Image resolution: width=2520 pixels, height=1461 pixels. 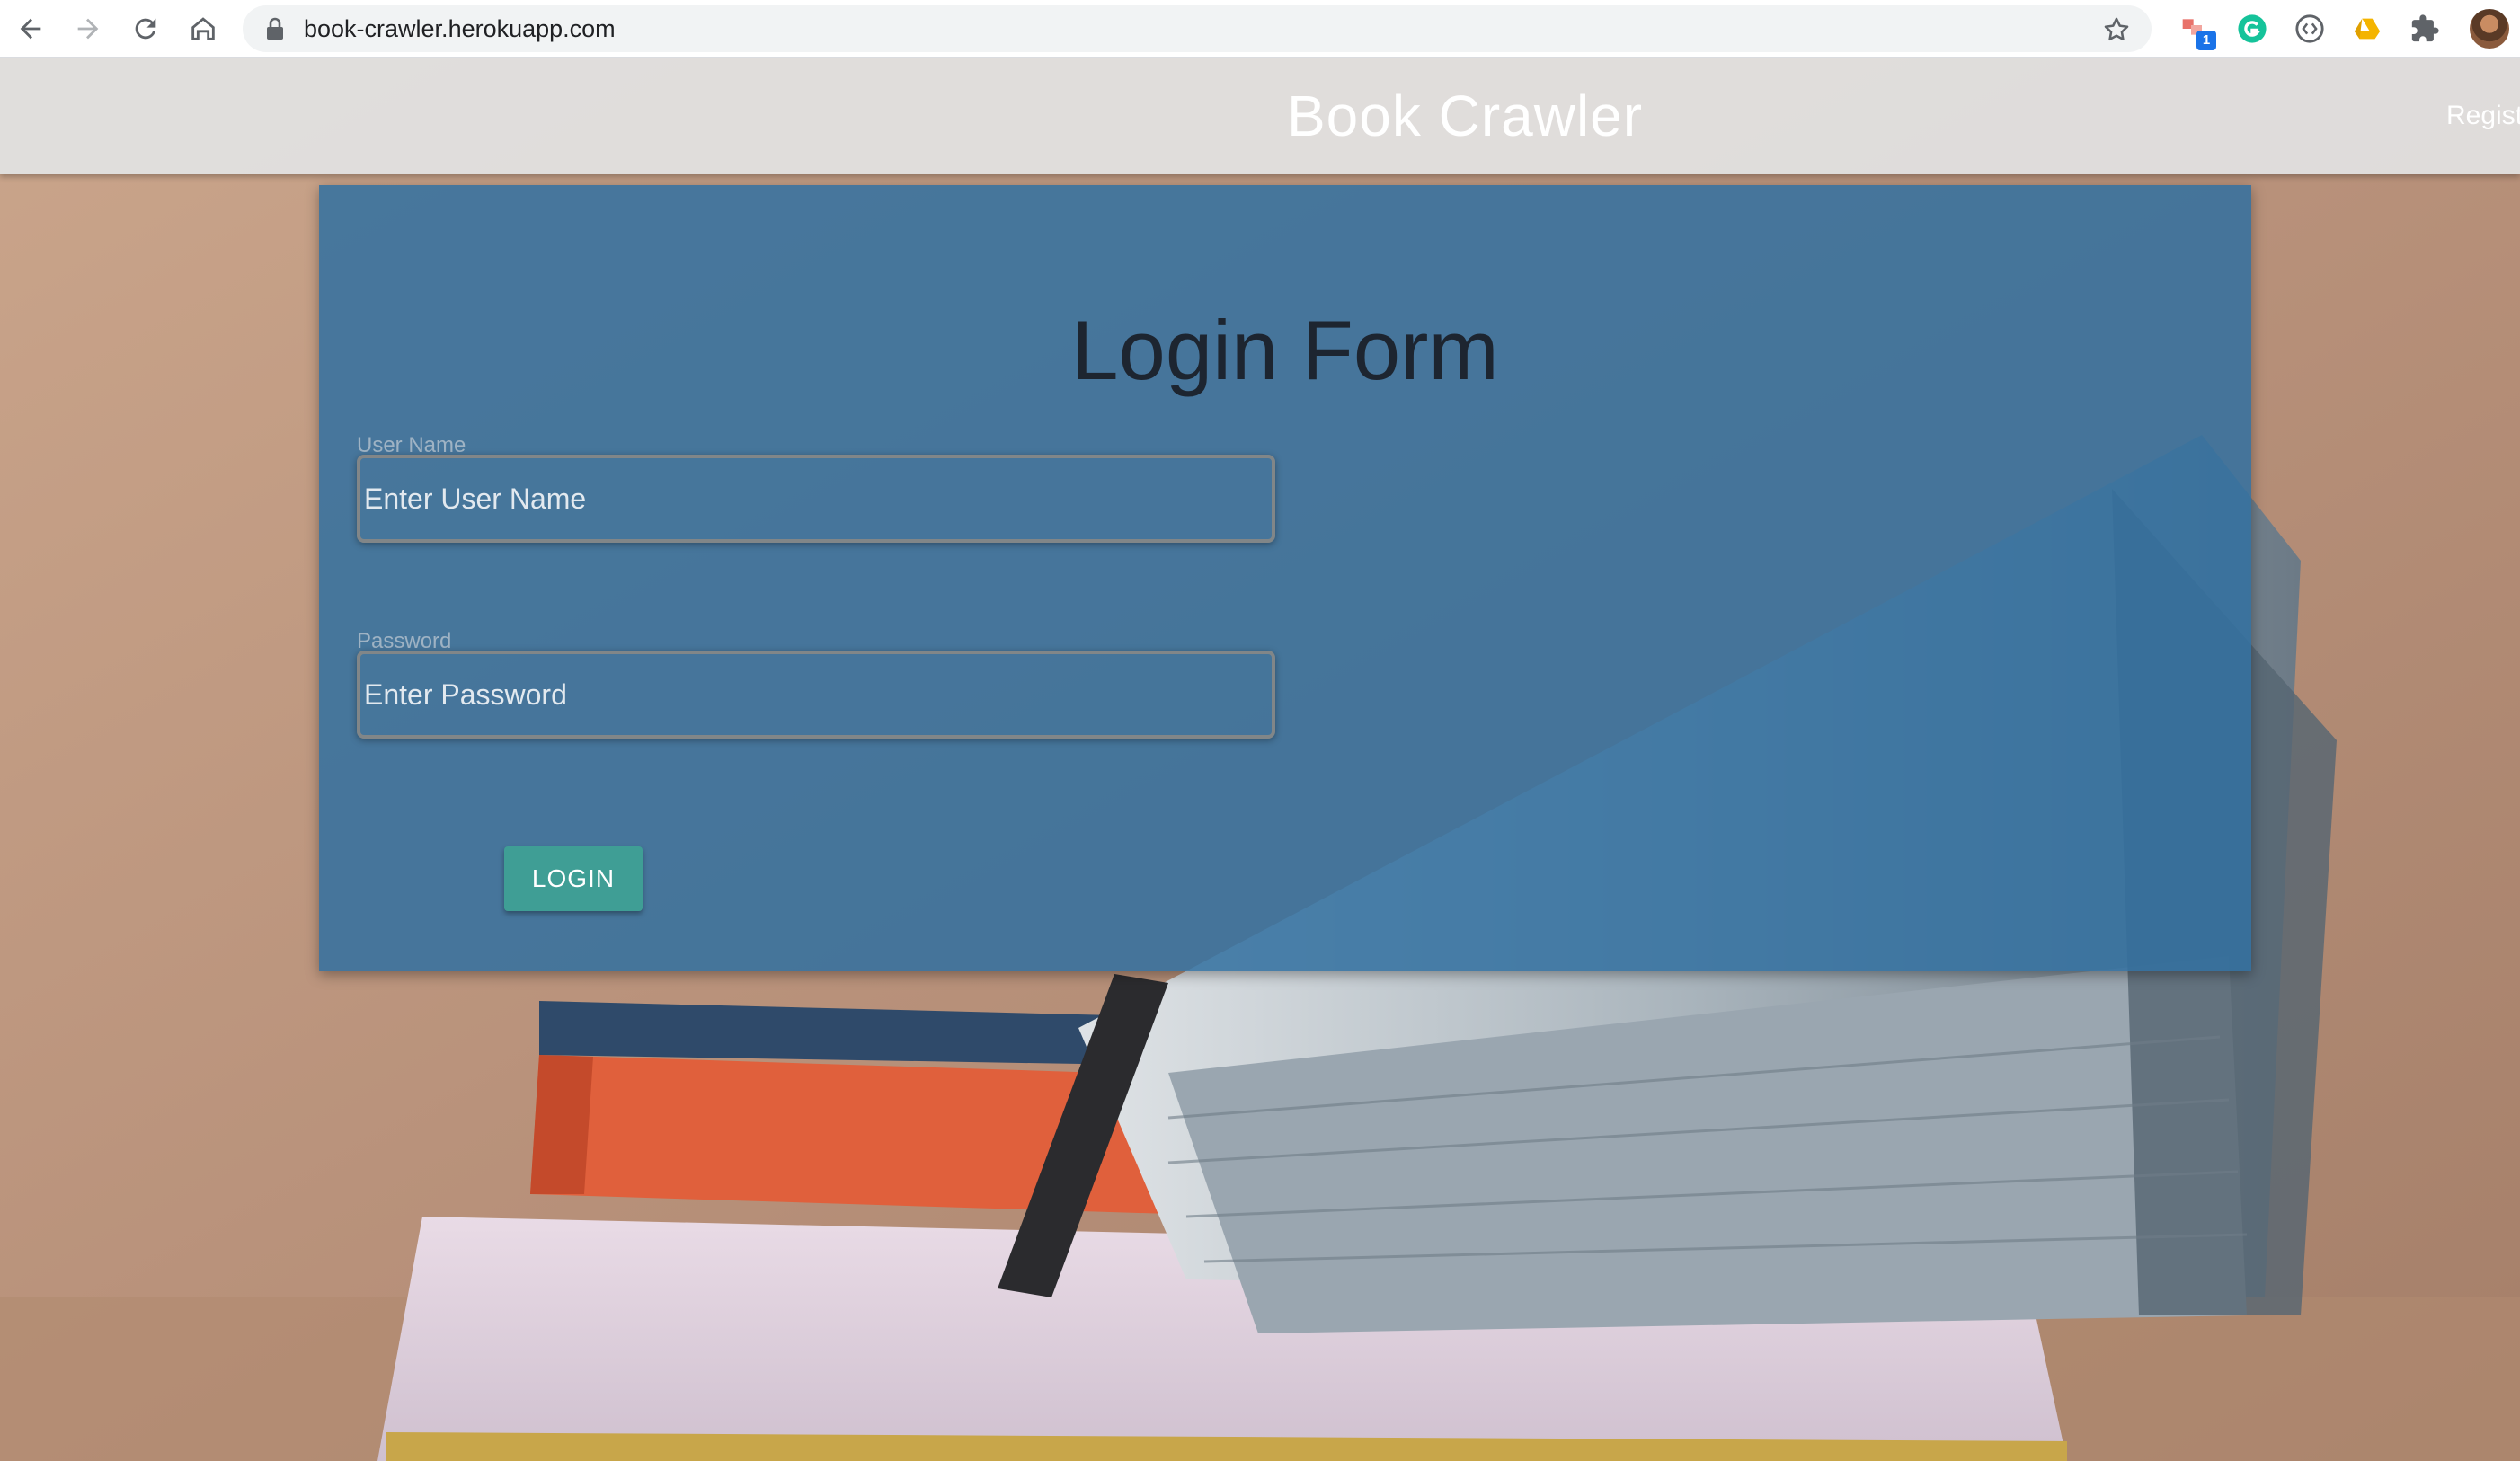 I want to click on home-button, so click(x=203, y=28).